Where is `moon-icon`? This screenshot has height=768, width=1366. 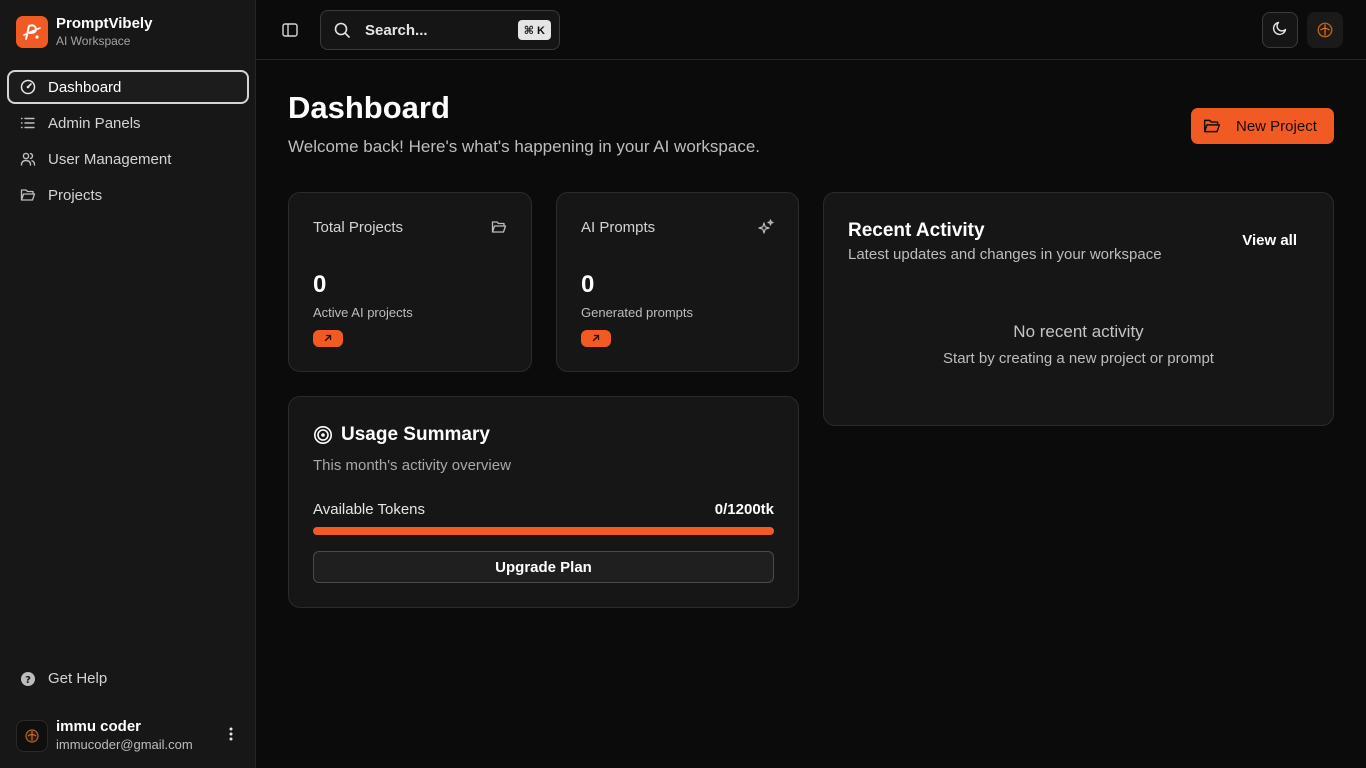 moon-icon is located at coordinates (1280, 30).